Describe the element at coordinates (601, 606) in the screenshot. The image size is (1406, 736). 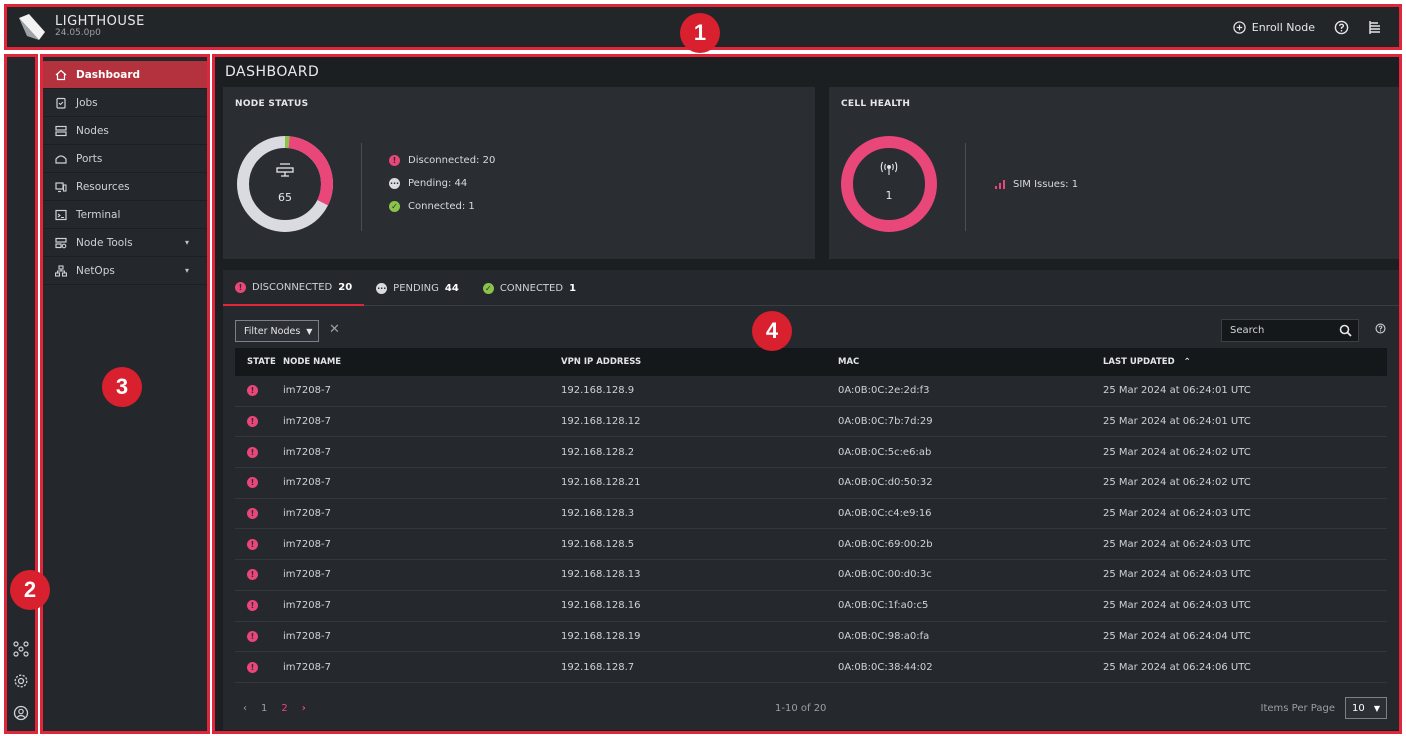
I see `vpn-ip-cell: 192.168.128.16` at that location.